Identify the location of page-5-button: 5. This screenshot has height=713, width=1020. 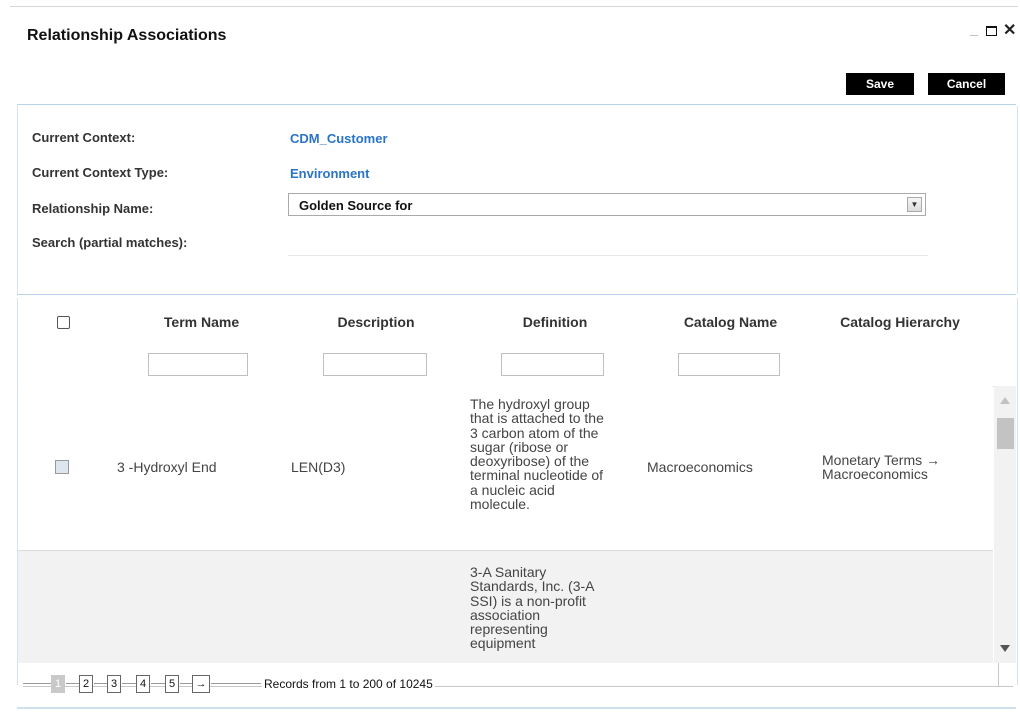
(172, 684).